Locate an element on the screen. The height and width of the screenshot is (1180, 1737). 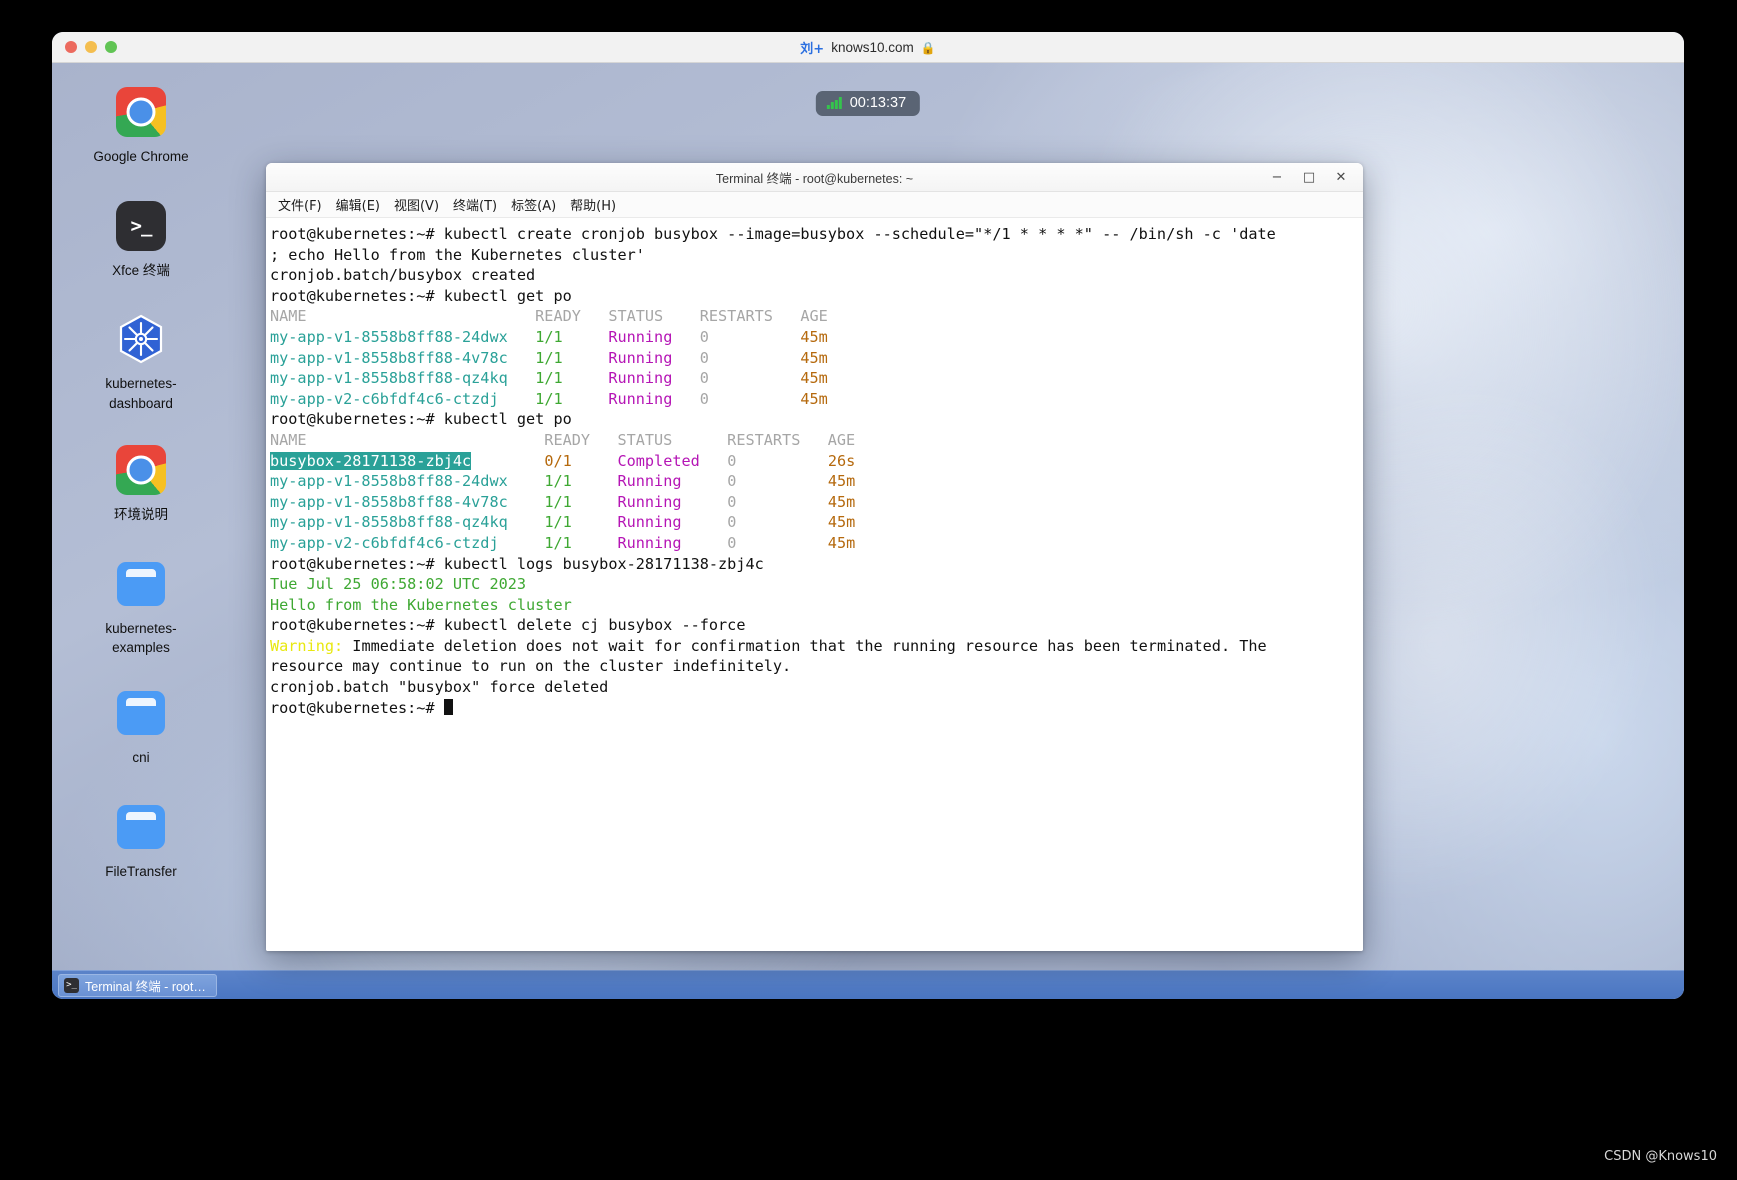
terminal-line: Tue Jul 25 06:58:02 UTC 2023 is located at coordinates (816, 584).